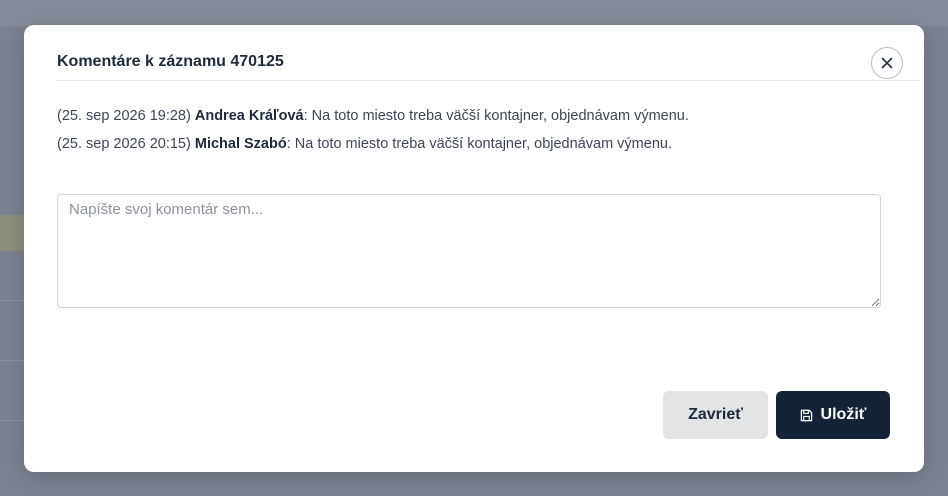 This screenshot has width=948, height=496. I want to click on close-icon, so click(887, 63).